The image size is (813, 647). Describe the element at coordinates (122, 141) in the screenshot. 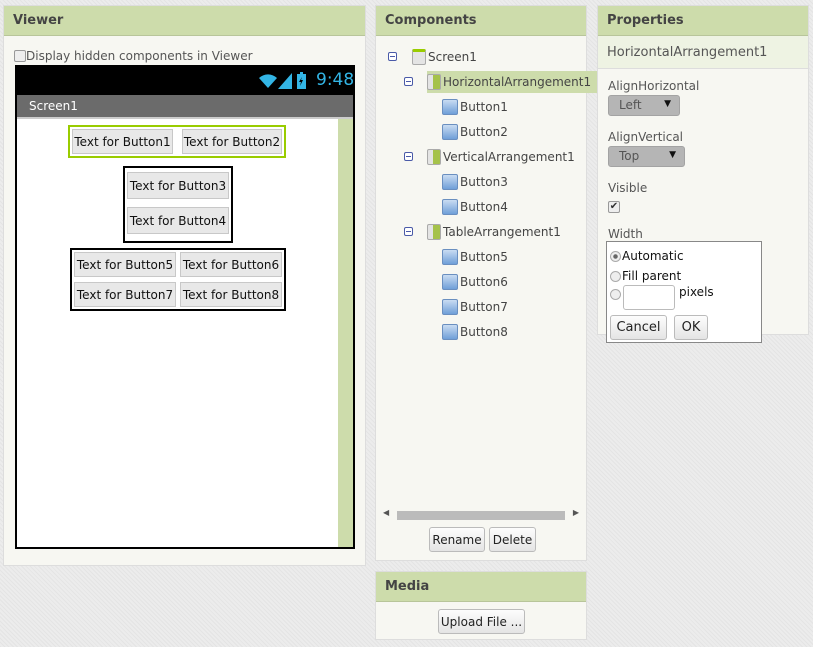

I see `button1: Text for Button1` at that location.